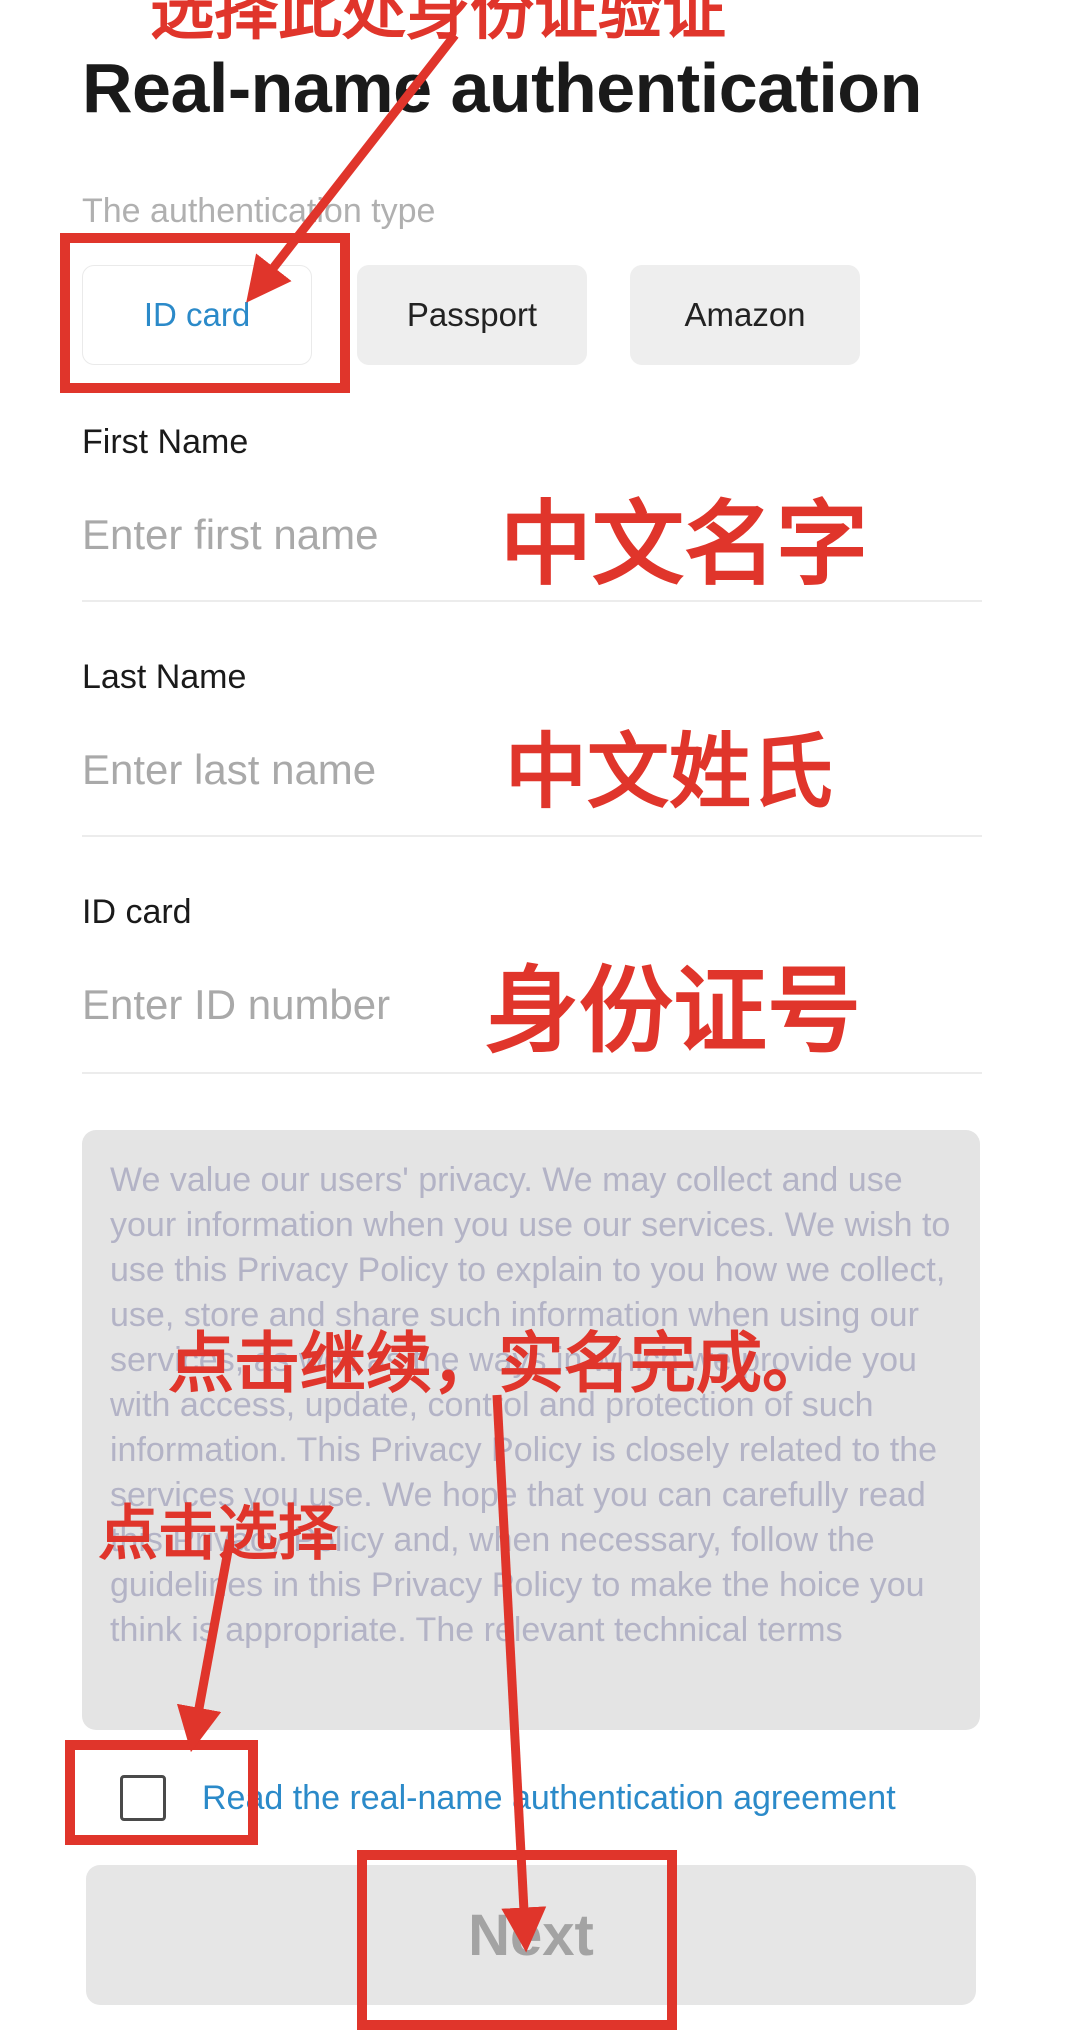 The height and width of the screenshot is (2033, 1079). What do you see at coordinates (532, 836) in the screenshot?
I see `last-name-divider` at bounding box center [532, 836].